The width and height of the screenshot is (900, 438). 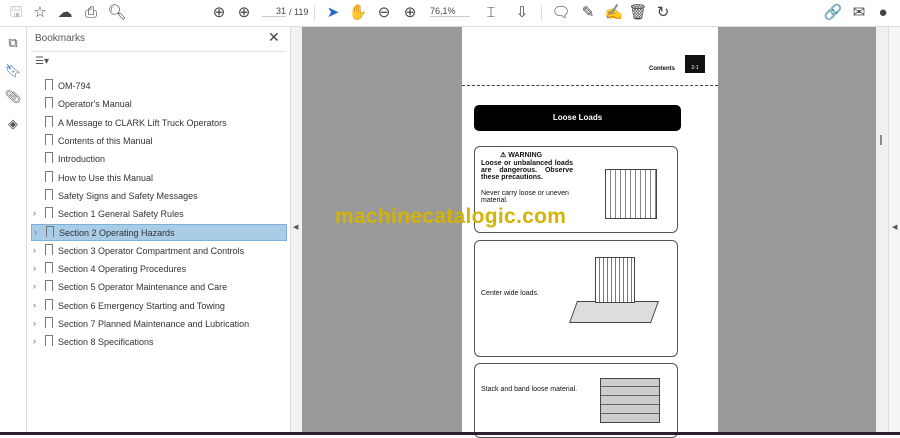 I want to click on sign-icon: ✍, so click(x=614, y=13).